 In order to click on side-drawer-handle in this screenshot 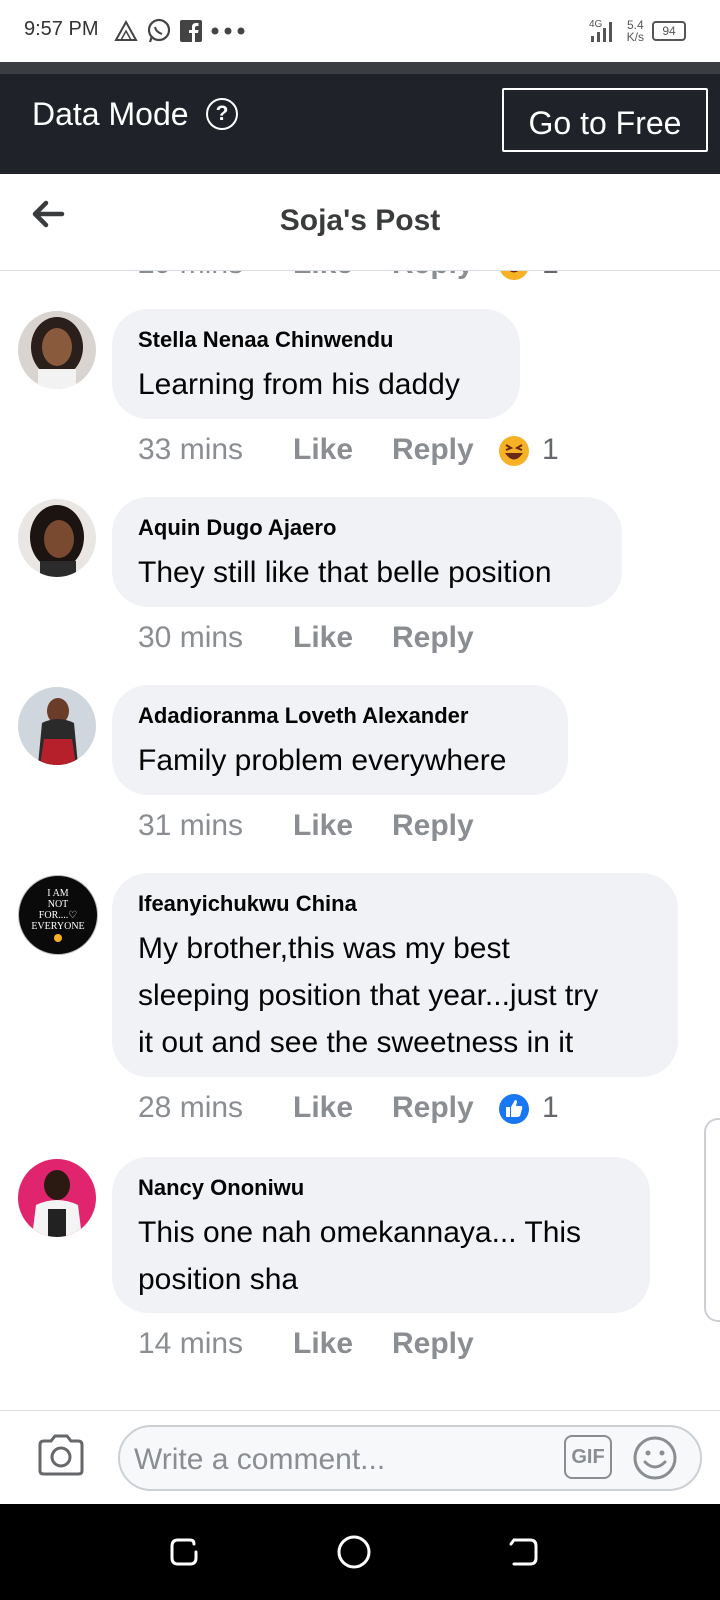, I will do `click(712, 1220)`.